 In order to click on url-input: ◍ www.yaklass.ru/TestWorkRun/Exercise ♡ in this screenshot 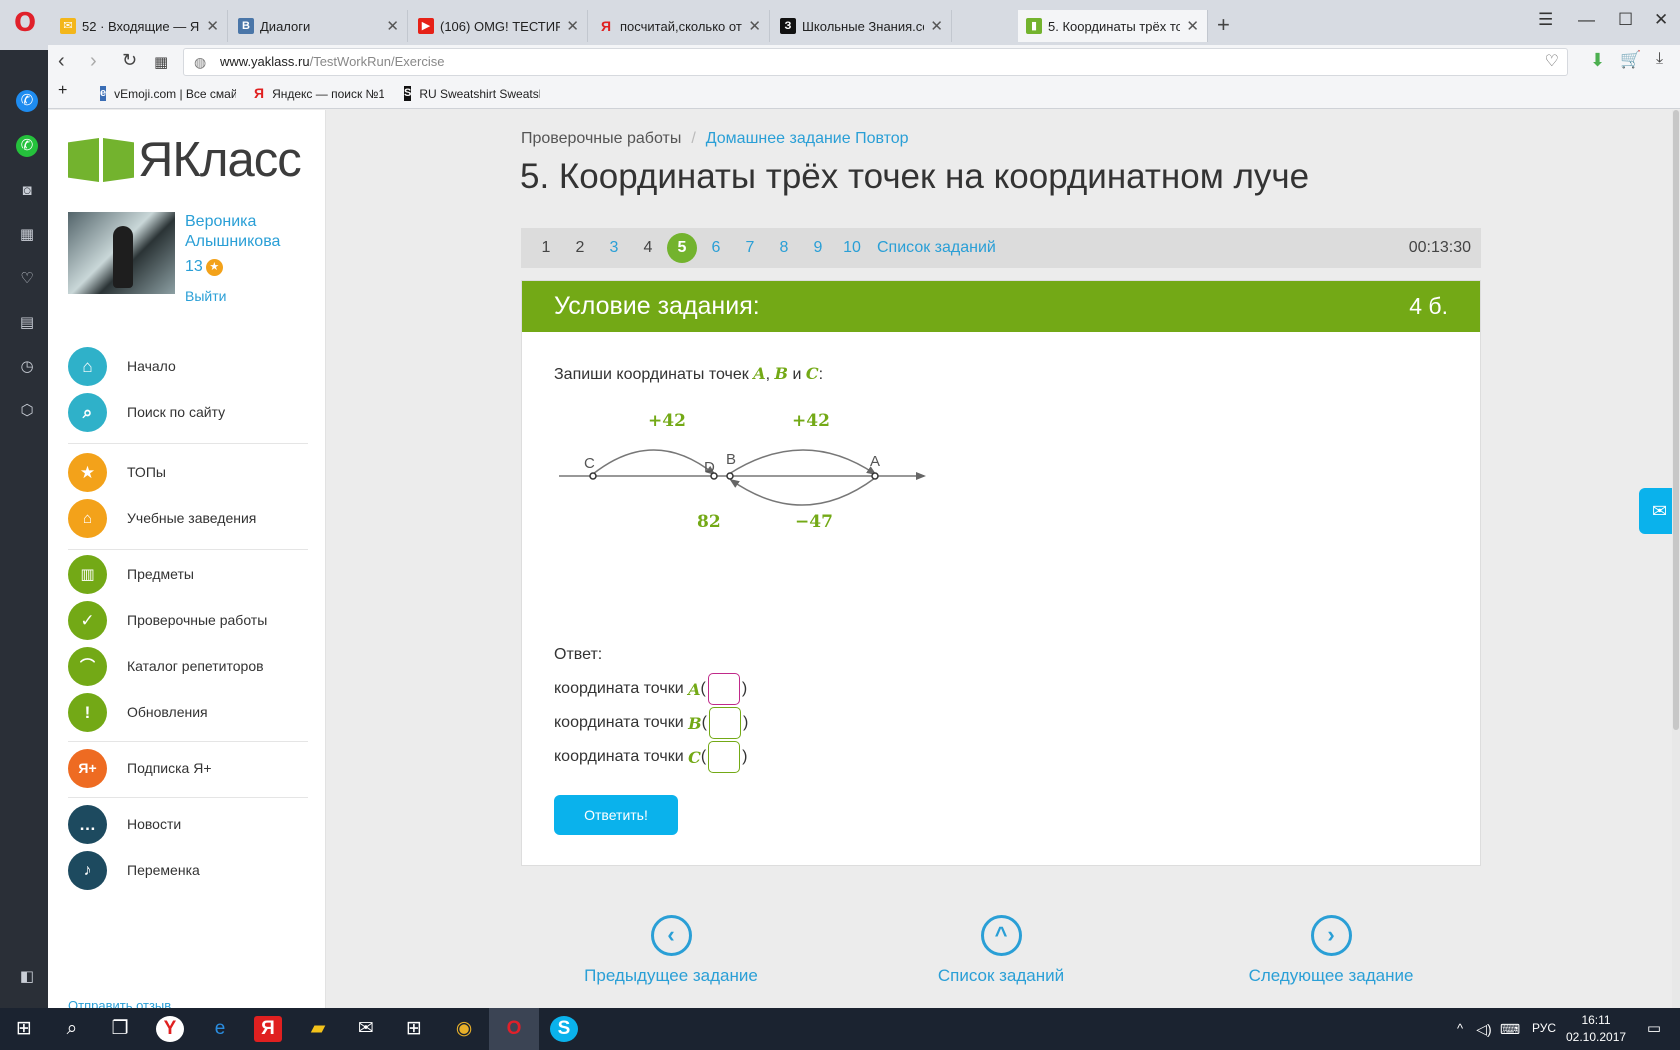, I will do `click(875, 62)`.